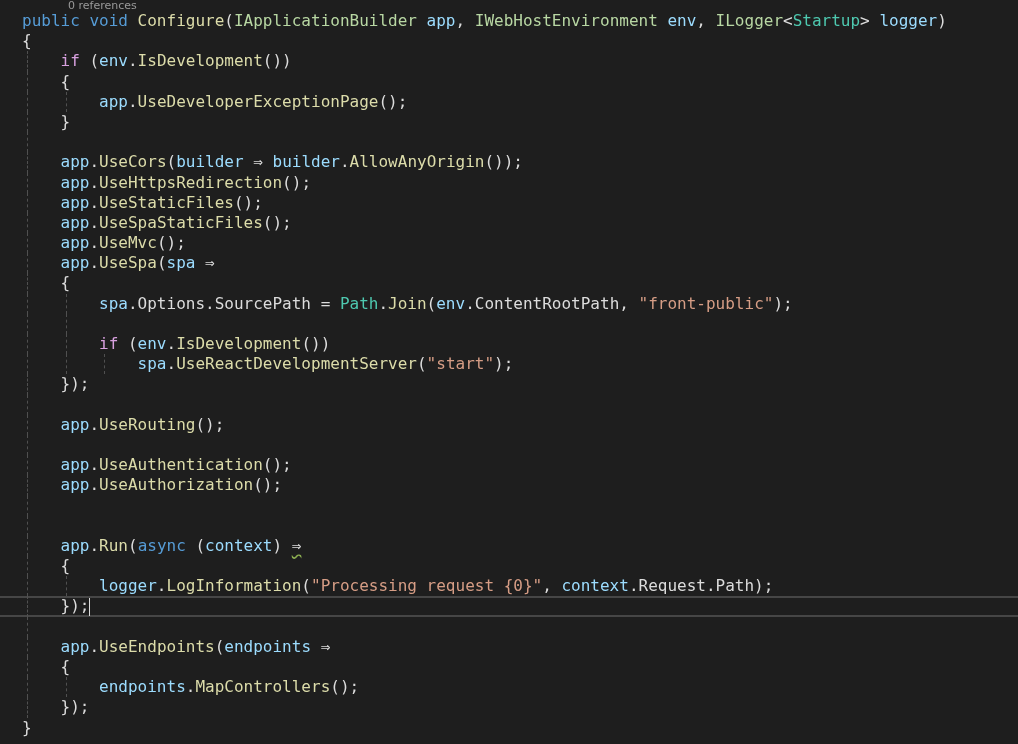 The width and height of the screenshot is (1018, 744). What do you see at coordinates (171, 485) in the screenshot?
I see `code-line: app.UseAuthorization();` at bounding box center [171, 485].